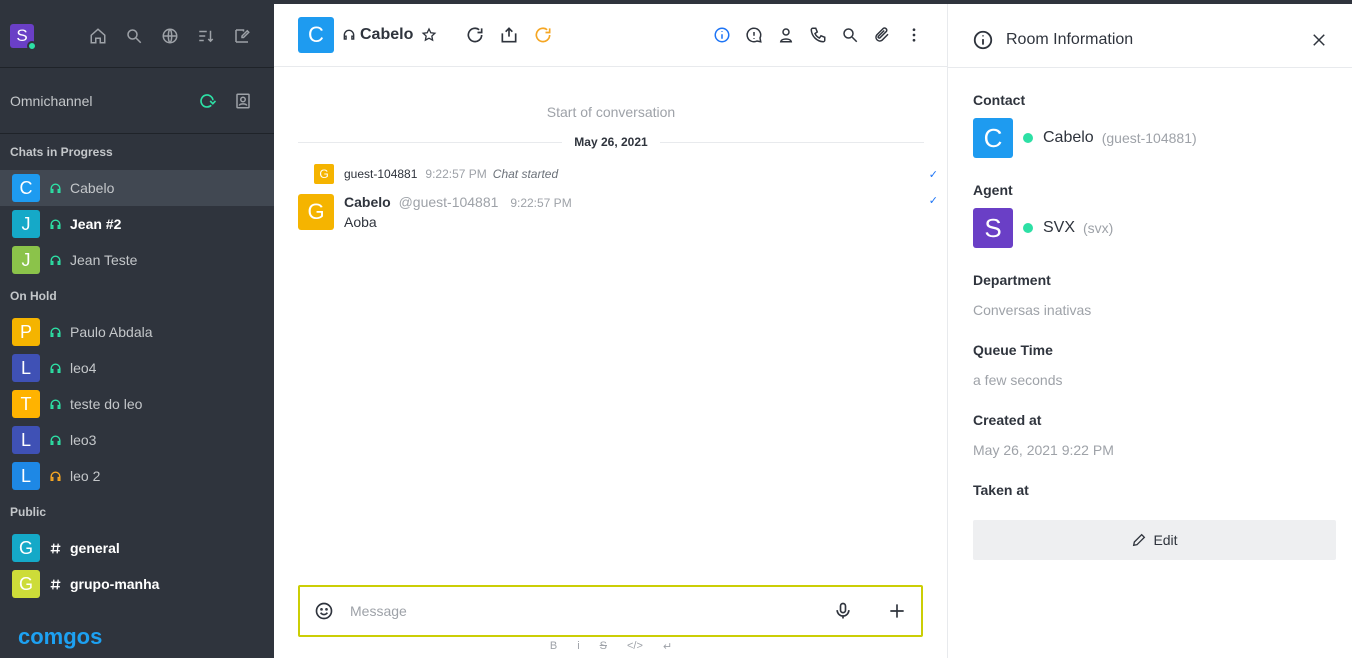  I want to click on message-input, so click(591, 611).